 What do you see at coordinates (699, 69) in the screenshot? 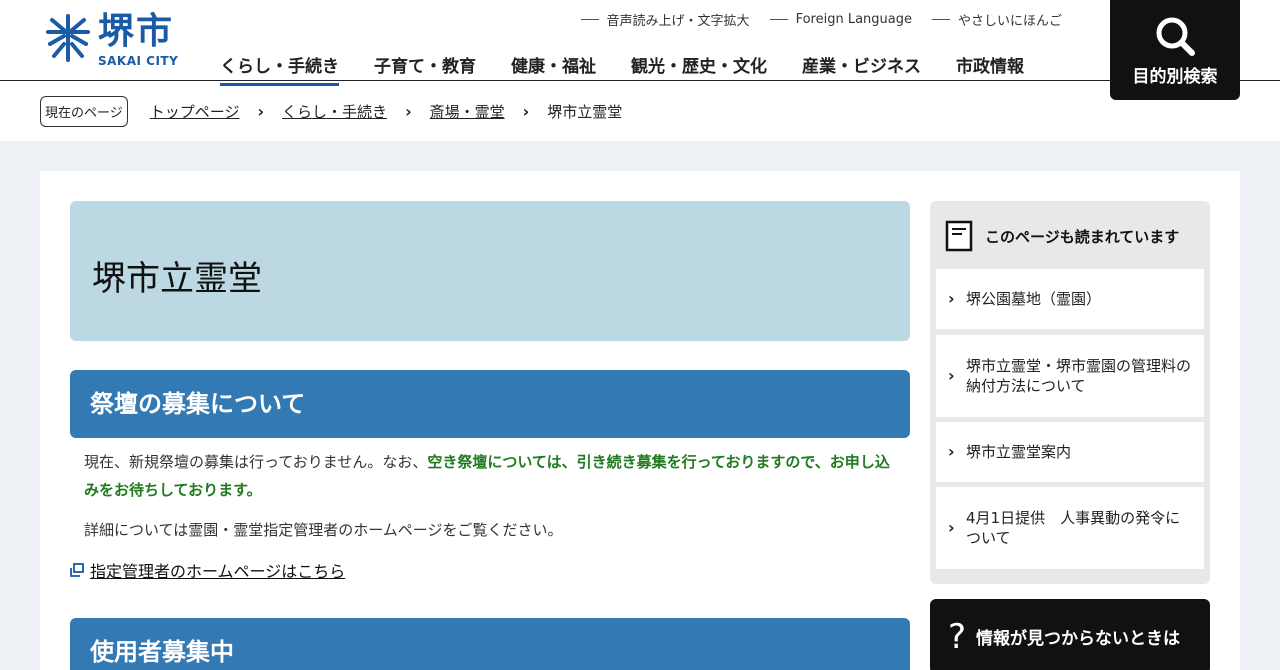
I see `nav-item-tourism: 観光・歴史・文化` at bounding box center [699, 69].